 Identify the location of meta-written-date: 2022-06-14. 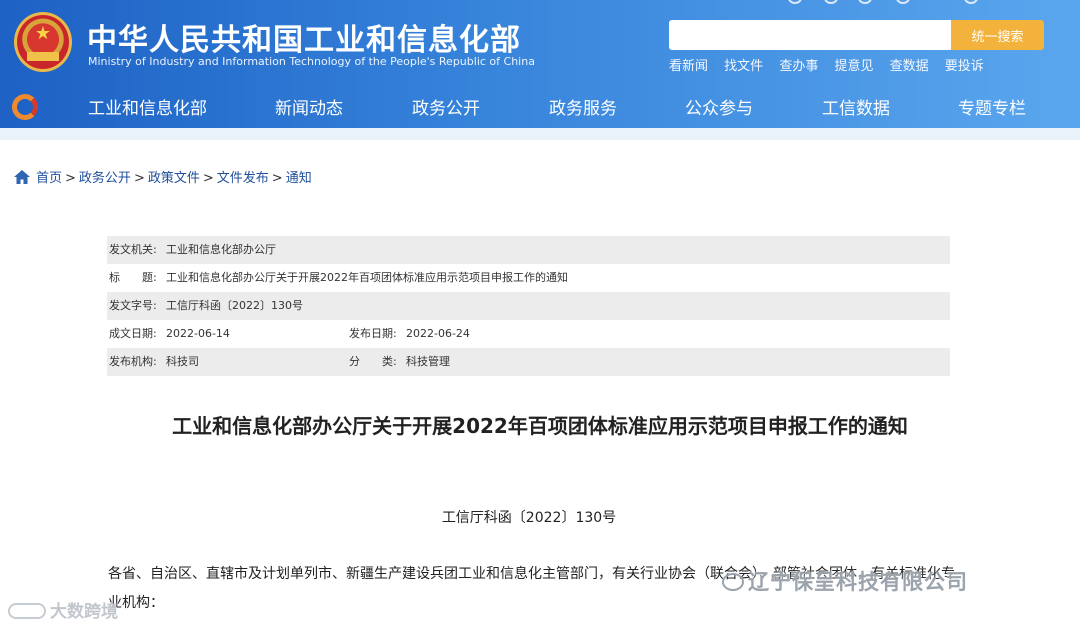
(198, 333).